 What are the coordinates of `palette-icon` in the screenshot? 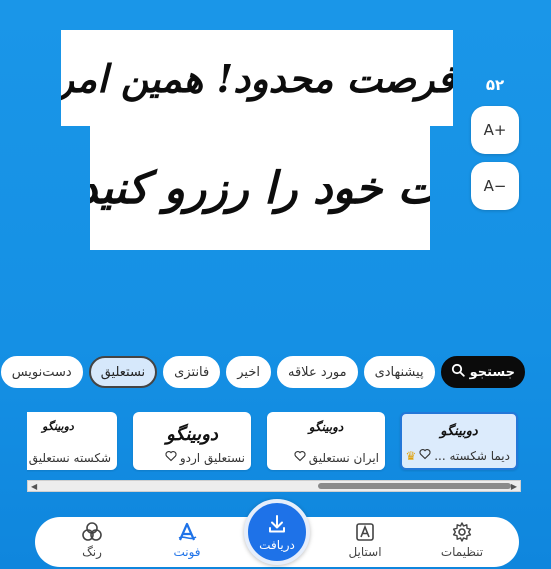 It's located at (92, 532).